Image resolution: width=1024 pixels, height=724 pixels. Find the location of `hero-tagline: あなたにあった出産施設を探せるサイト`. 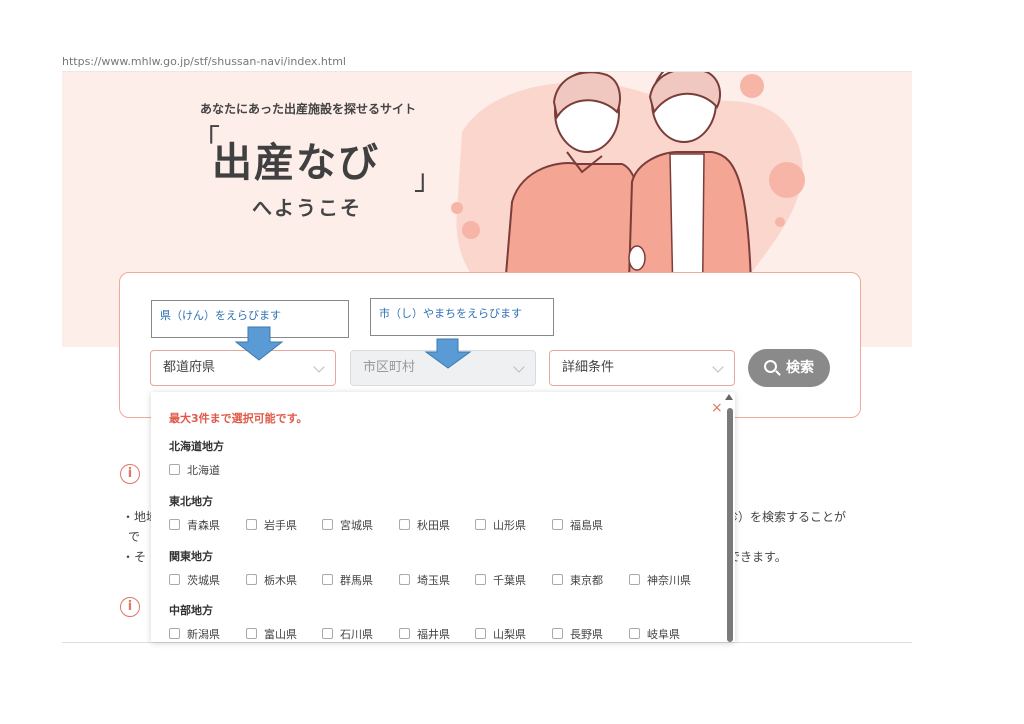

hero-tagline: あなたにあった出産施設を探せるサイト is located at coordinates (308, 109).